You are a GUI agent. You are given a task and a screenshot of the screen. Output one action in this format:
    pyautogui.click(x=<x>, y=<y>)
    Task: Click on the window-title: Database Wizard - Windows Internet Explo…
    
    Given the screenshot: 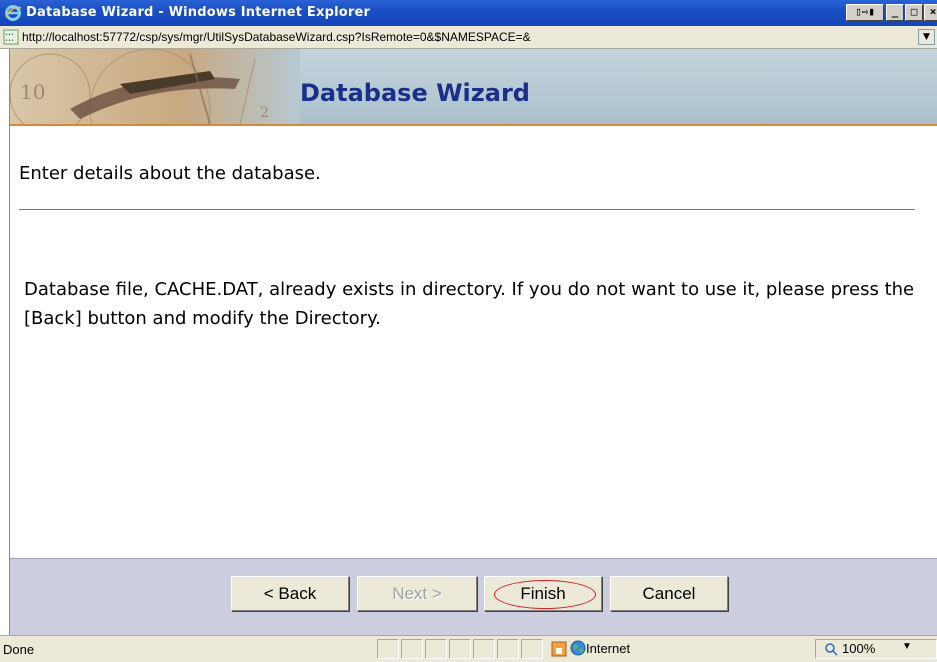 What is the action you would take?
    pyautogui.click(x=198, y=12)
    